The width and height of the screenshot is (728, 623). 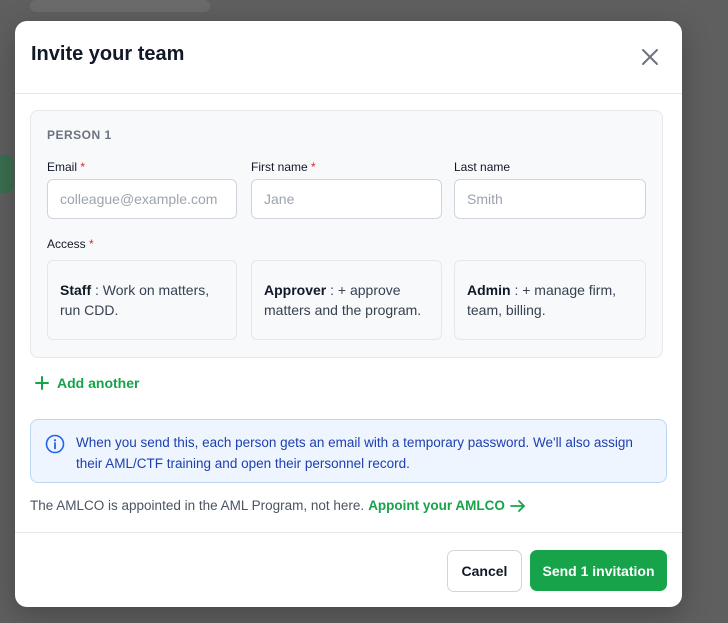 I want to click on add-another-button: Add another, so click(x=87, y=383).